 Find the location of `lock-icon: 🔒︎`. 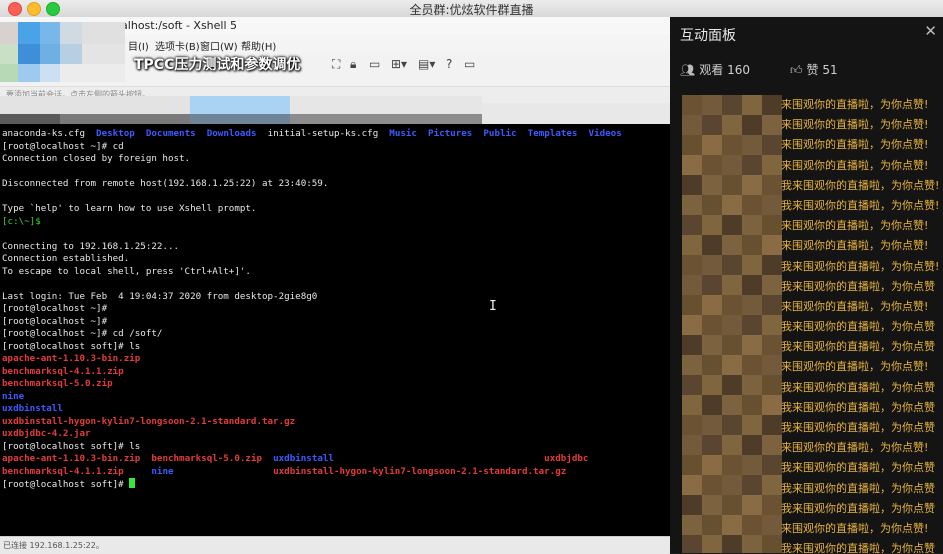

lock-icon: 🔒︎ is located at coordinates (353, 64).